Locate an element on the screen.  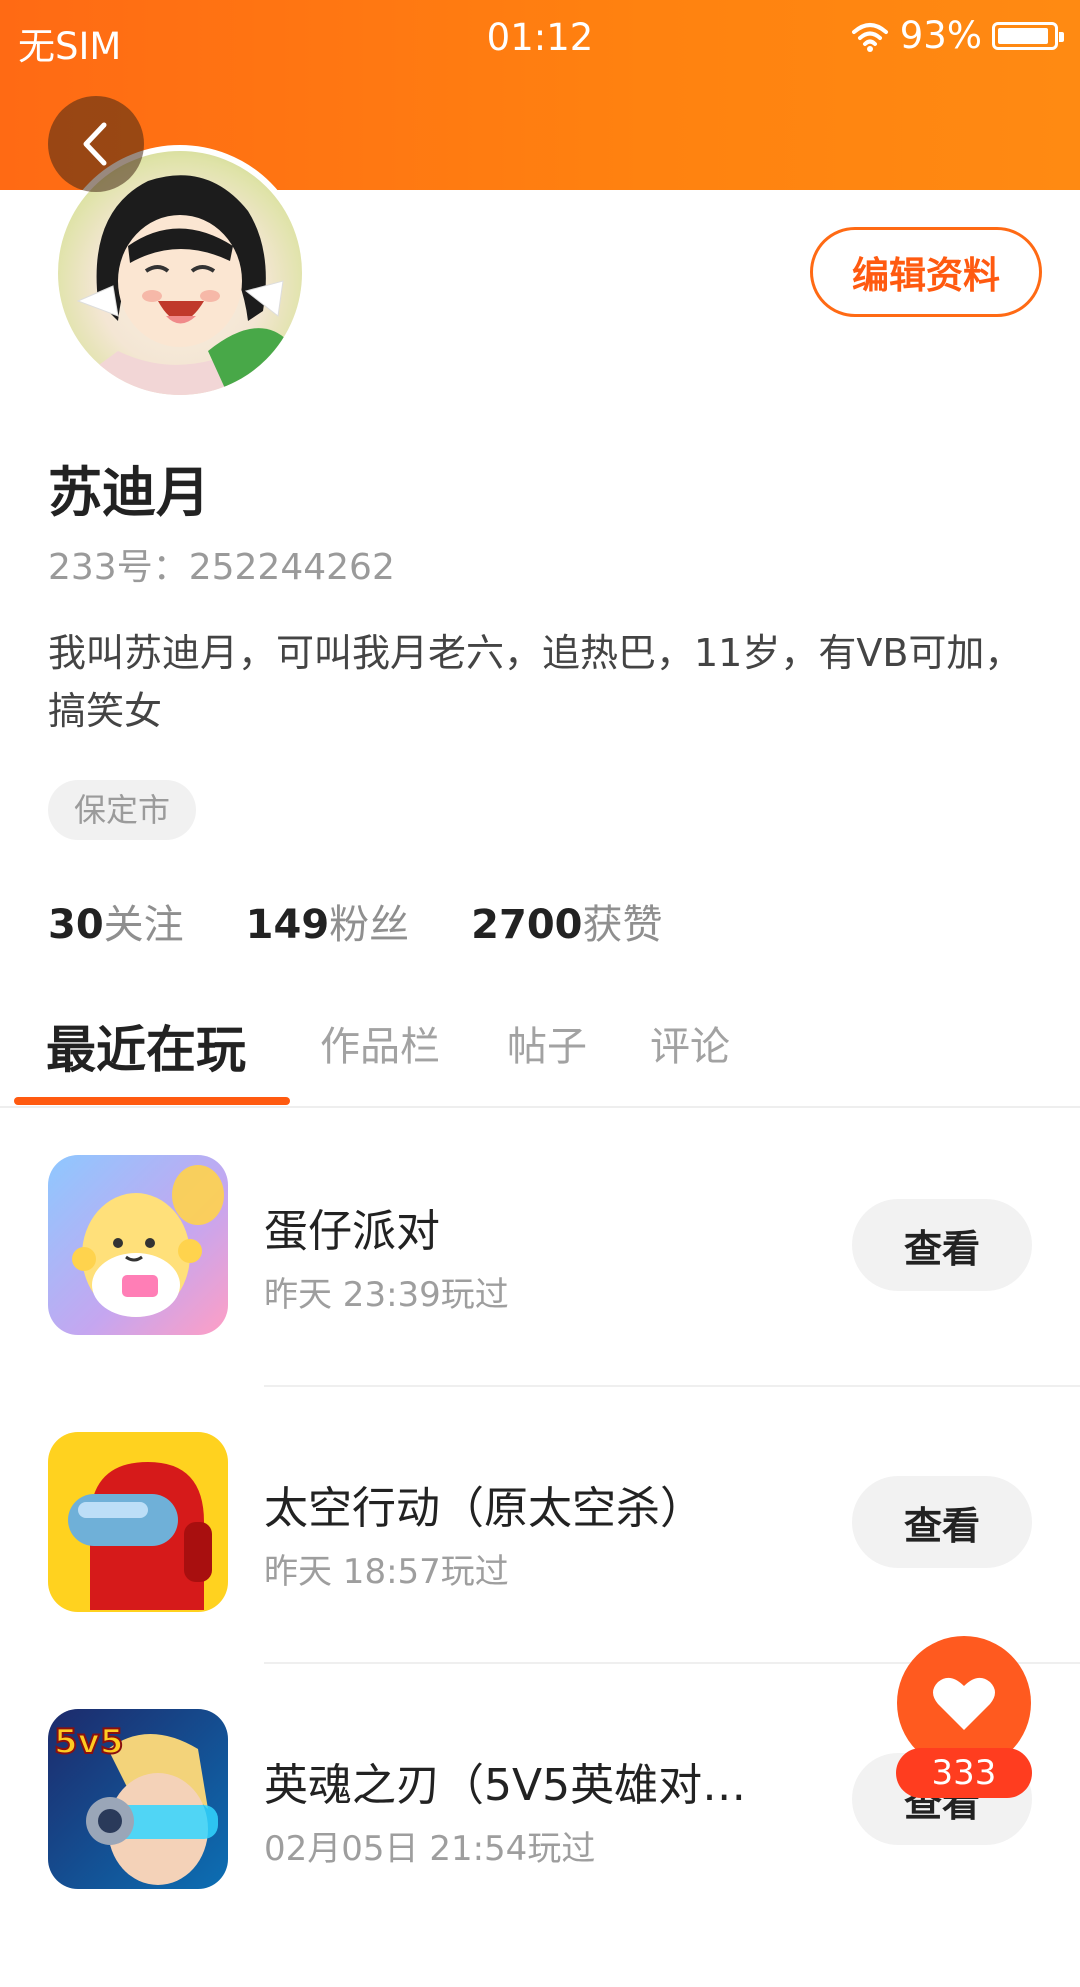
profile-stats: 30关注 149粉丝 2700获赞 is located at coordinates (386, 921).